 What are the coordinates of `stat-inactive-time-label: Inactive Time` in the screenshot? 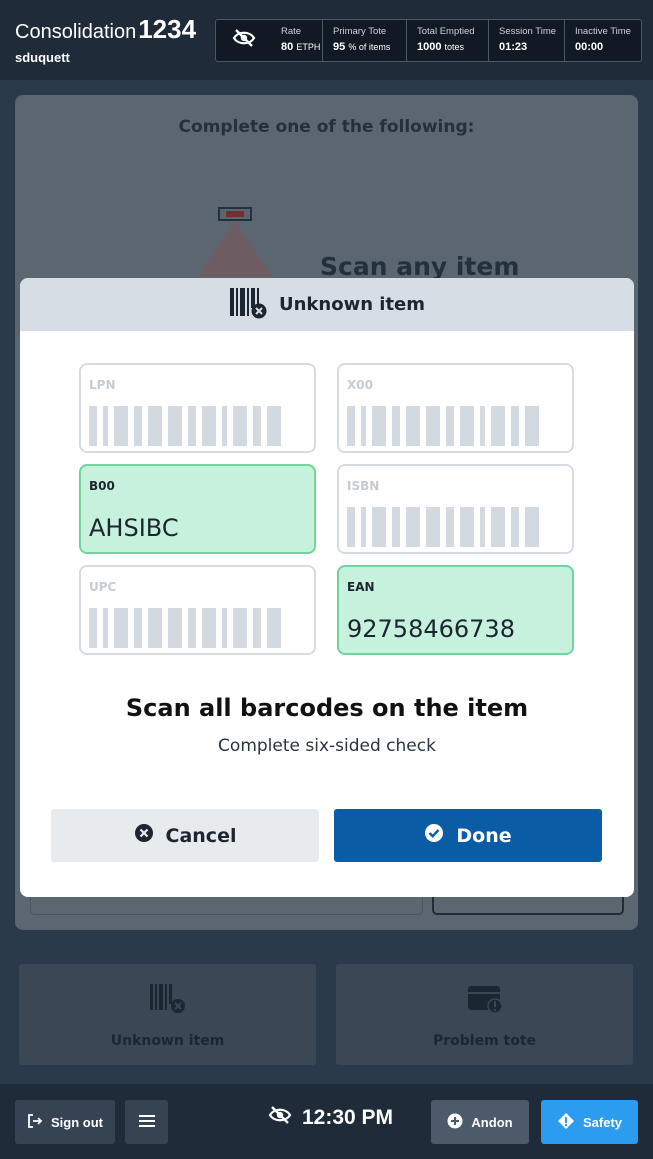 It's located at (603, 31).